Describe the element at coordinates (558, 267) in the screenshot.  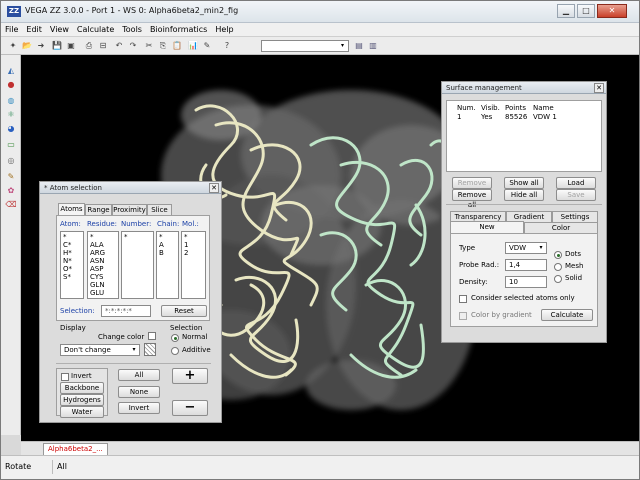
I see `mesh-radio` at that location.